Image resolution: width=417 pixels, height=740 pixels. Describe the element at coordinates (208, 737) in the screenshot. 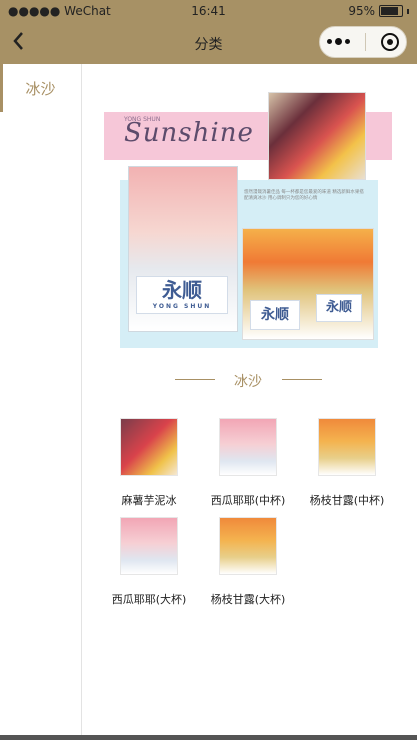

I see `bottom-edge` at that location.